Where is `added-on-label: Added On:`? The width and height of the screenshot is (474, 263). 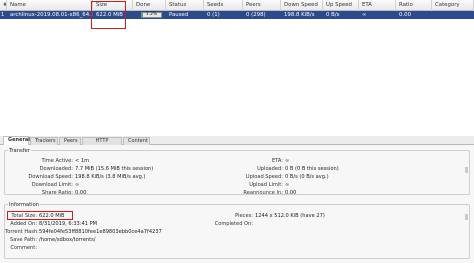 added-on-label: Added On: is located at coordinates (23, 224).